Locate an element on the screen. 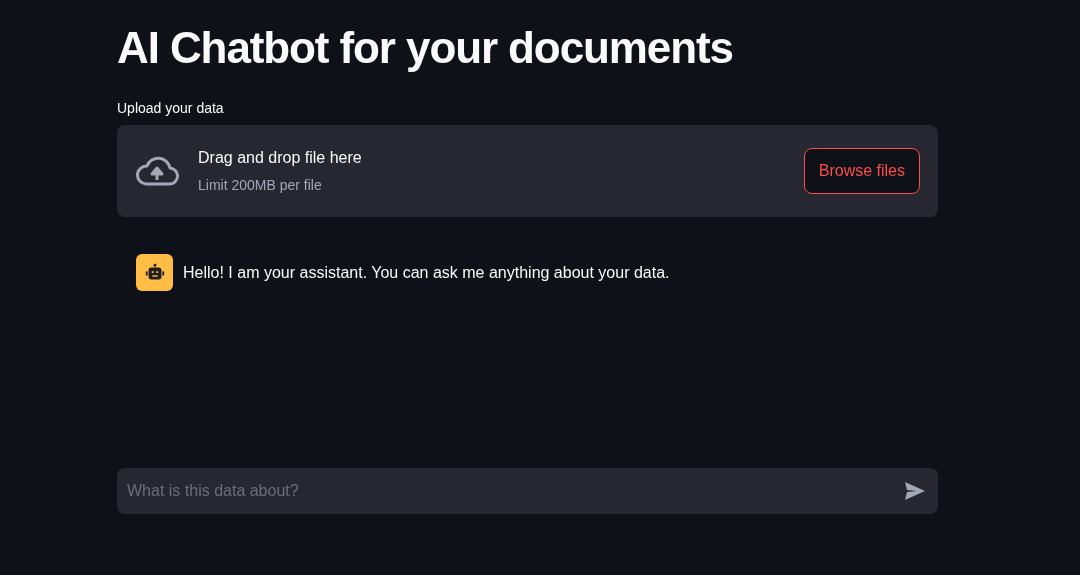  chat-input: What is this data about? is located at coordinates (527, 491).